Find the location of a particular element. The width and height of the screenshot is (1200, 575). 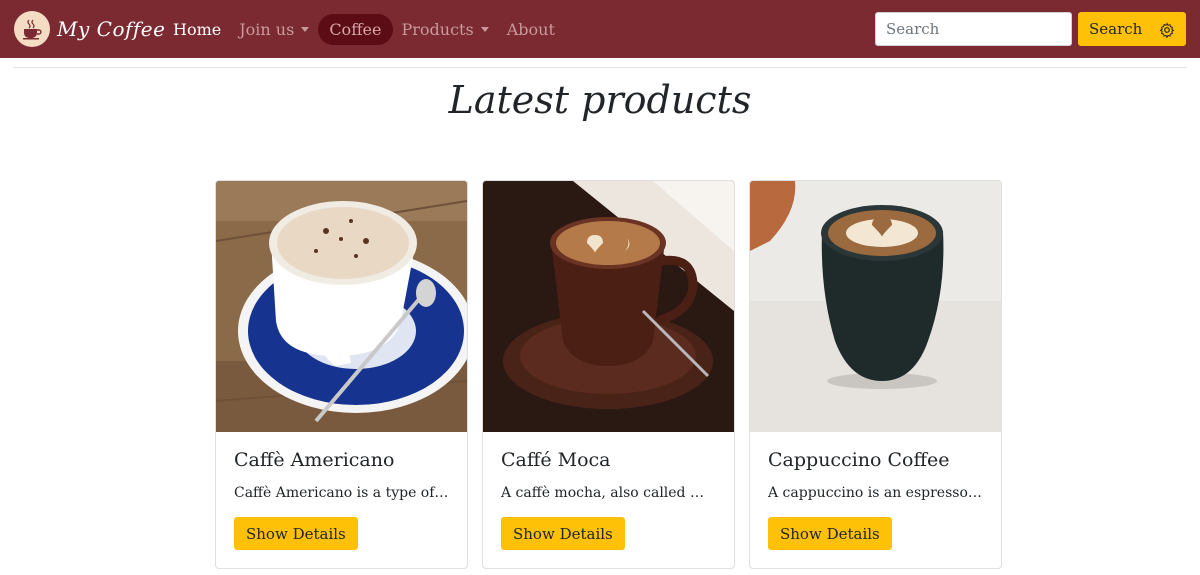

nav-about-label: About is located at coordinates (530, 29).